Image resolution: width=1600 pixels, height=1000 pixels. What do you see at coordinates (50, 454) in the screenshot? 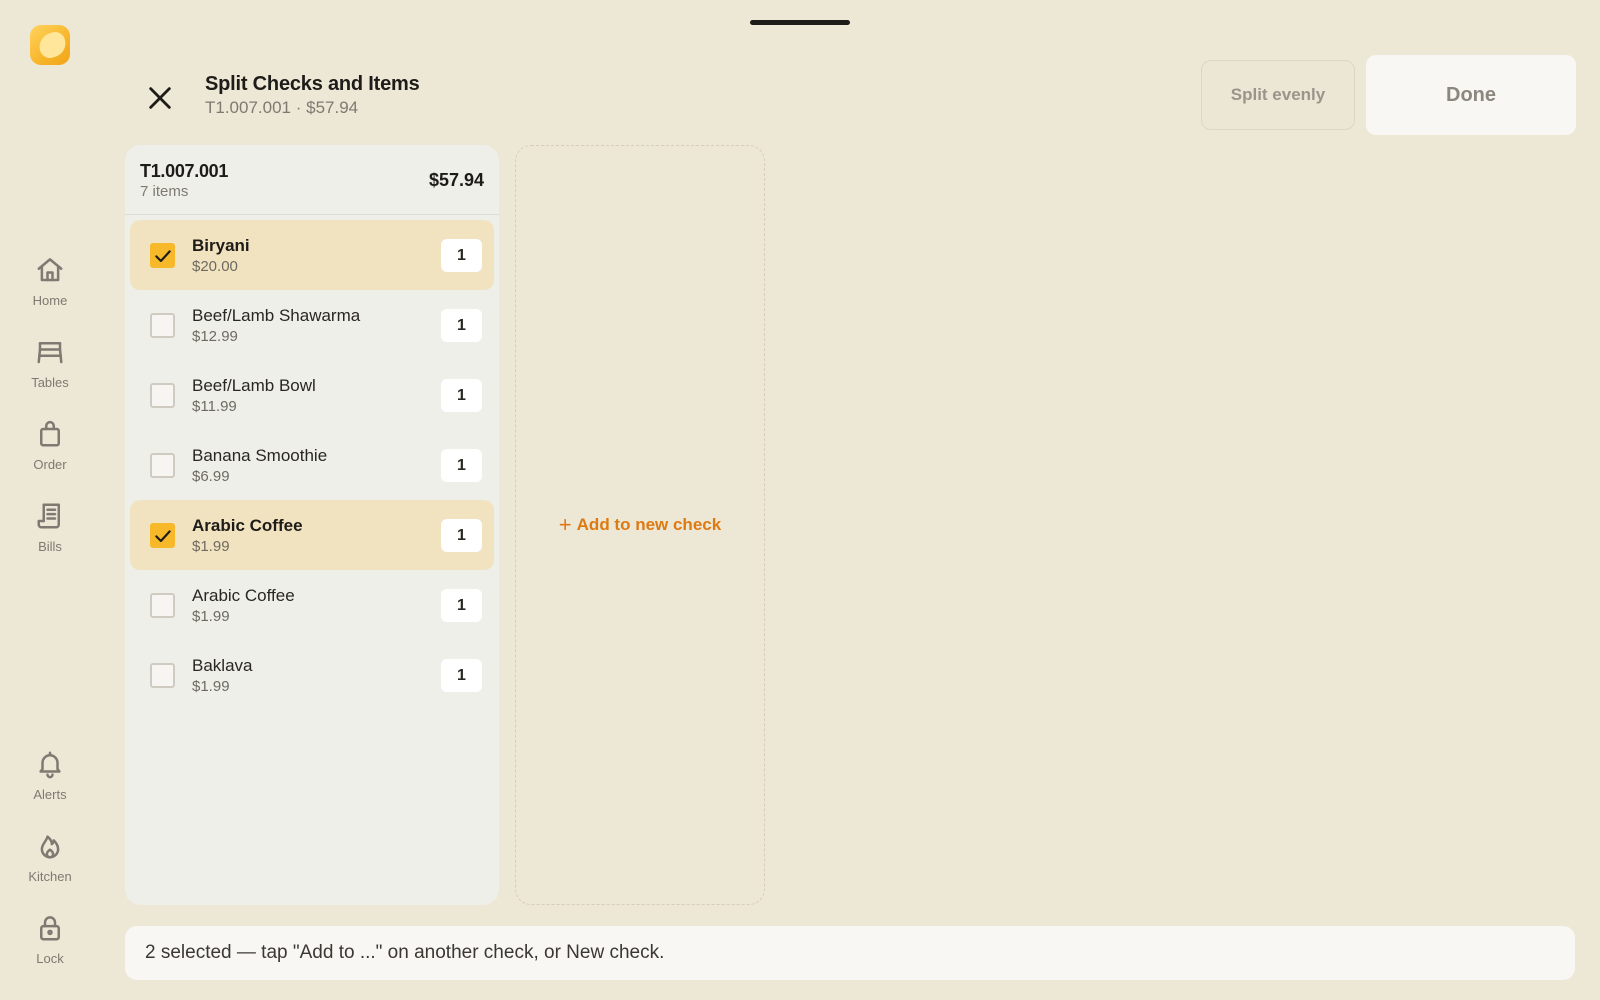
I see `sidebar-item-order: Order` at bounding box center [50, 454].